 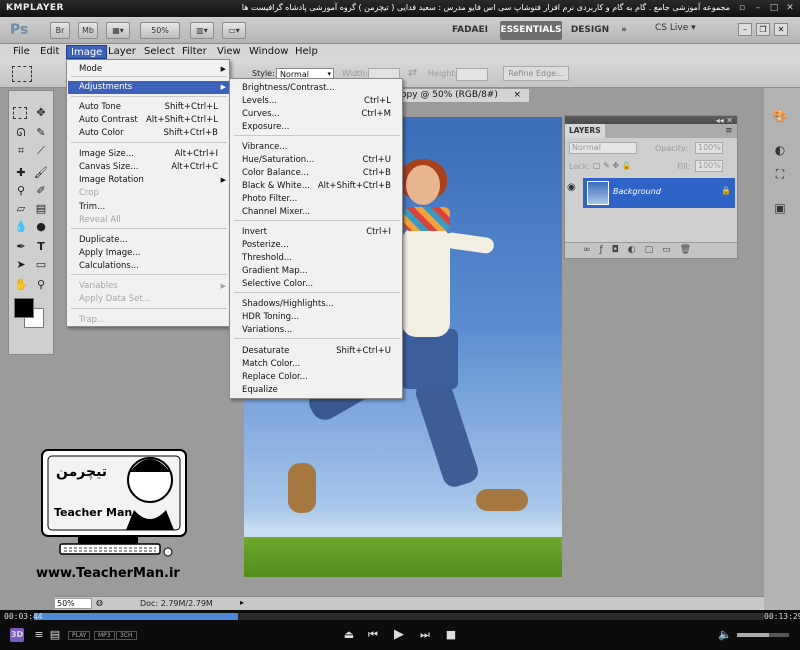 What do you see at coordinates (745, 29) in the screenshot?
I see `ps-minimize-icon: –` at bounding box center [745, 29].